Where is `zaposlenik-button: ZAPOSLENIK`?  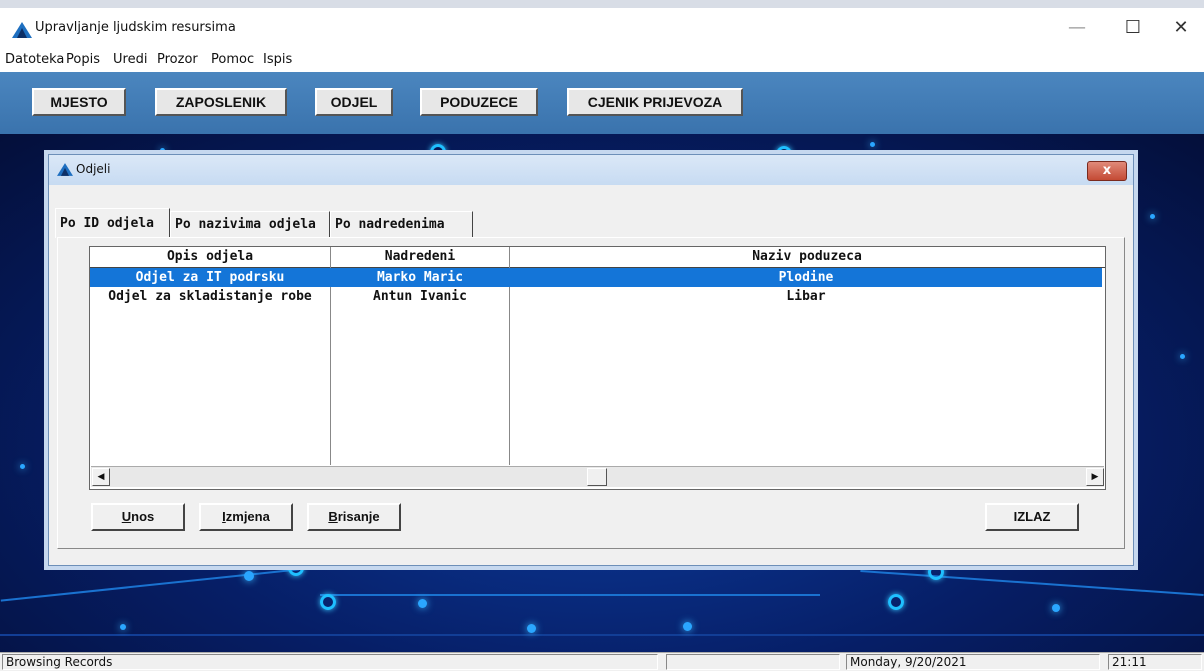
zaposlenik-button: ZAPOSLENIK is located at coordinates (221, 102).